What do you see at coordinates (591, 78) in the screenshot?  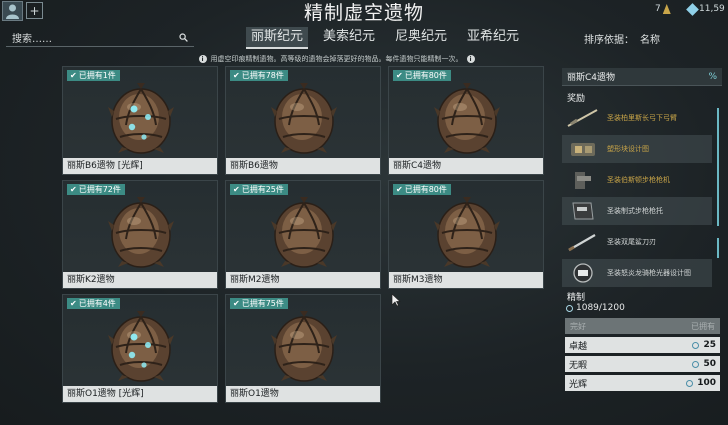 I see `panel-title: 丽斯C4遗物` at bounding box center [591, 78].